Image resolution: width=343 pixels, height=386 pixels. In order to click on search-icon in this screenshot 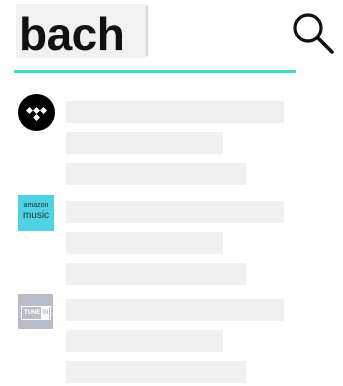, I will do `click(313, 33)`.